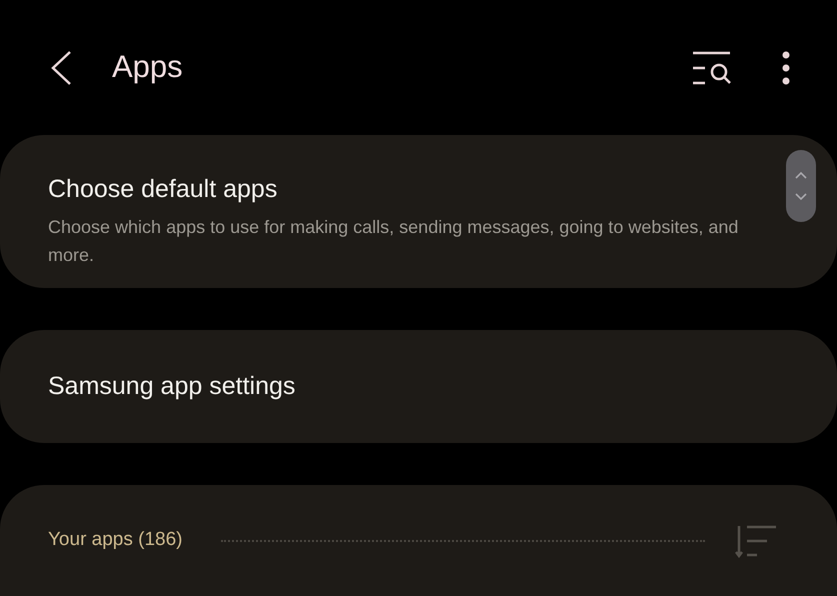  What do you see at coordinates (147, 67) in the screenshot?
I see `page-title: Apps` at bounding box center [147, 67].